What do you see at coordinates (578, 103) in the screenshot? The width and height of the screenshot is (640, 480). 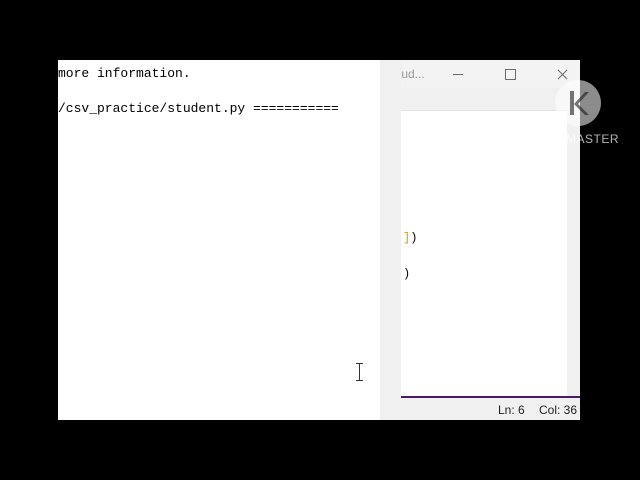 I see `kinemaster-logo-icon` at bounding box center [578, 103].